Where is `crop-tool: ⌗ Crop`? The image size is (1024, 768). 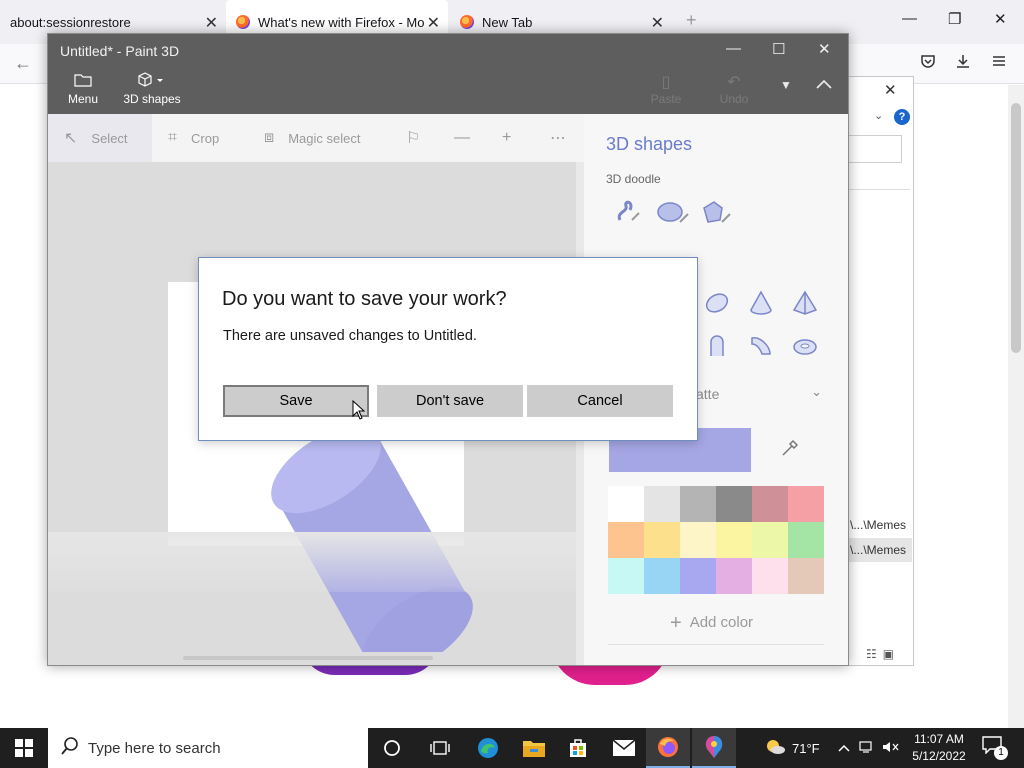 crop-tool: ⌗ Crop is located at coordinates (193, 138).